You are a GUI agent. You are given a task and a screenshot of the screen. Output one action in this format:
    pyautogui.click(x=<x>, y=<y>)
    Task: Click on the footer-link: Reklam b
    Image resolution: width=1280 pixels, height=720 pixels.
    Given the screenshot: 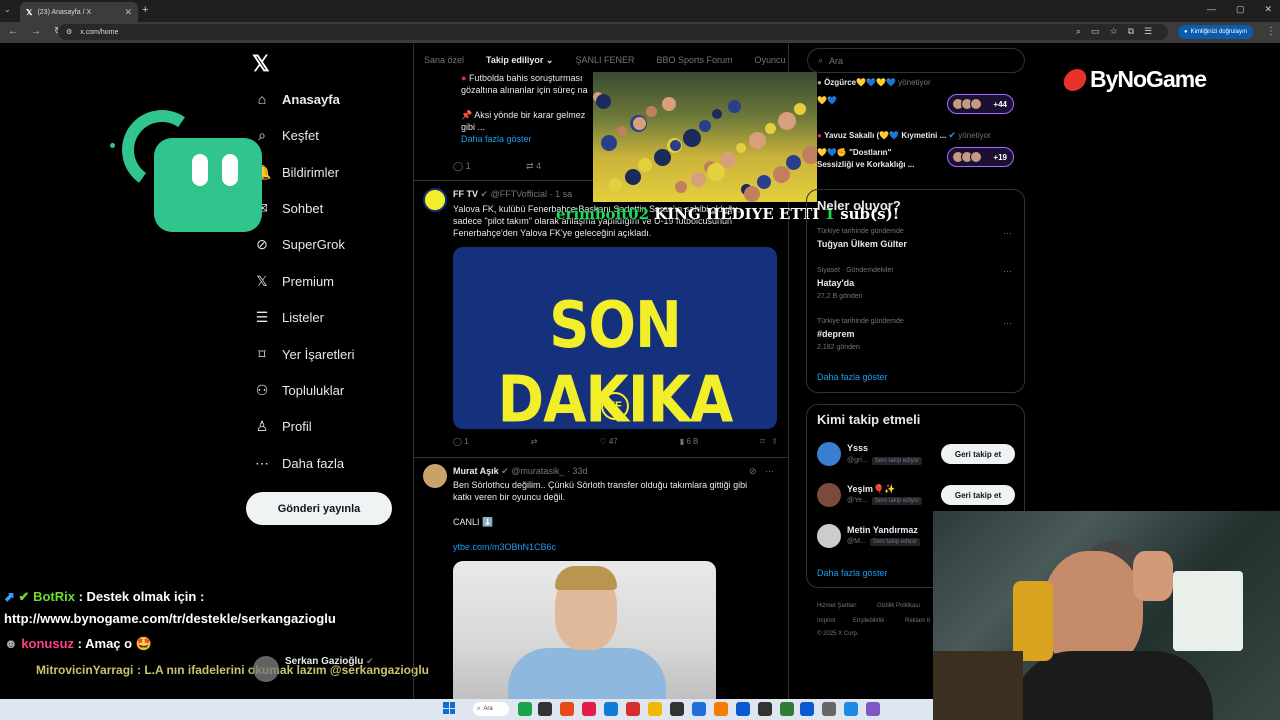 What is the action you would take?
    pyautogui.click(x=917, y=621)
    